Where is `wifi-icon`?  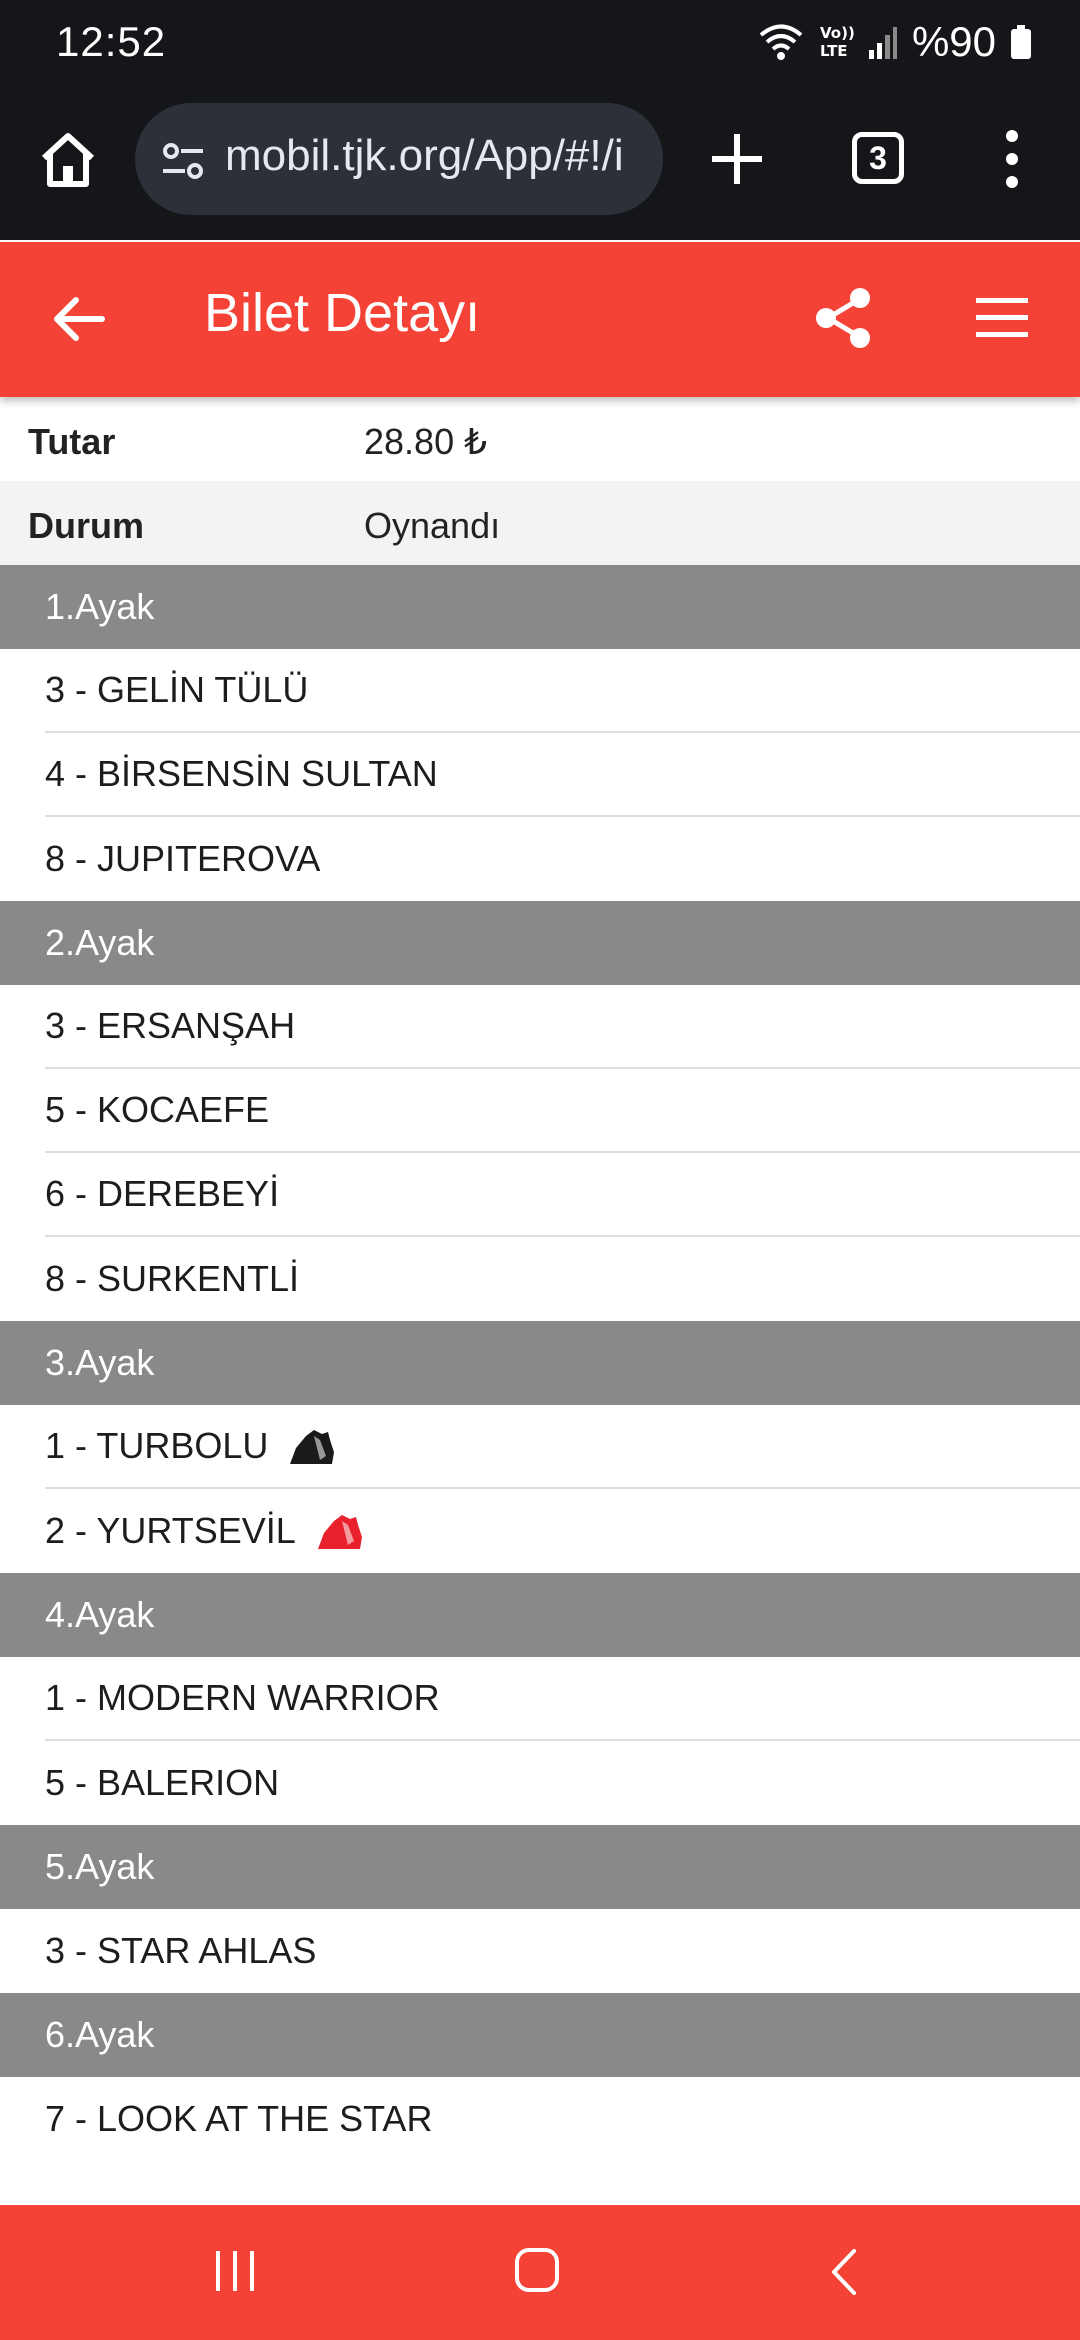
wifi-icon is located at coordinates (781, 42).